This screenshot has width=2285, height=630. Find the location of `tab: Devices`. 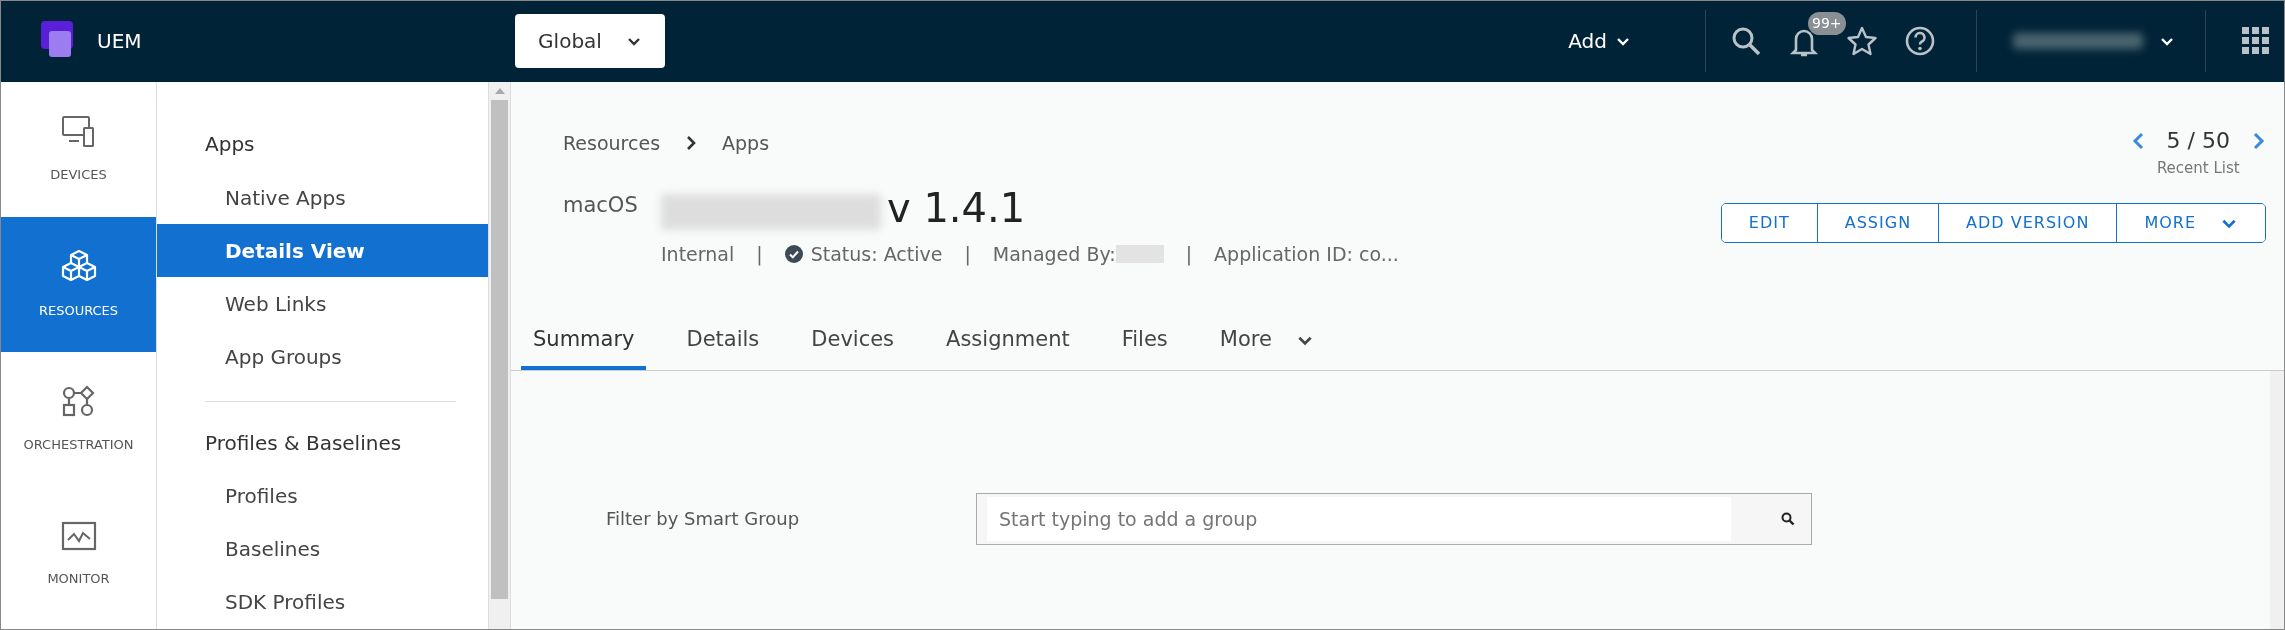

tab: Devices is located at coordinates (853, 347).